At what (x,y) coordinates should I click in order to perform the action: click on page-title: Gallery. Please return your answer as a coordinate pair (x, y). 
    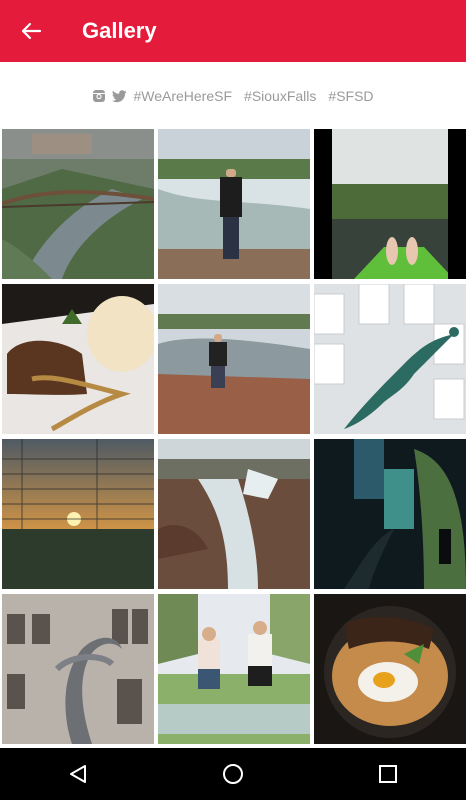
    Looking at the image, I should click on (119, 30).